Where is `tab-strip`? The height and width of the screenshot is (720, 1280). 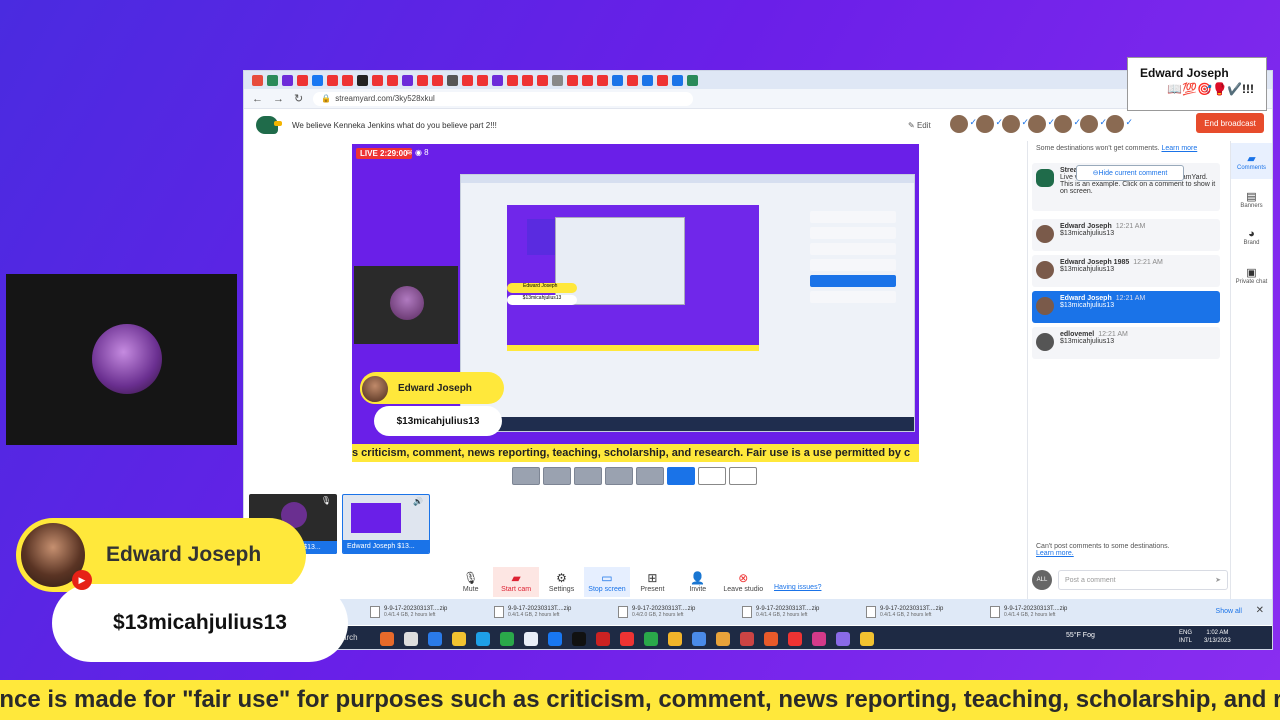
tab-strip is located at coordinates (758, 80).